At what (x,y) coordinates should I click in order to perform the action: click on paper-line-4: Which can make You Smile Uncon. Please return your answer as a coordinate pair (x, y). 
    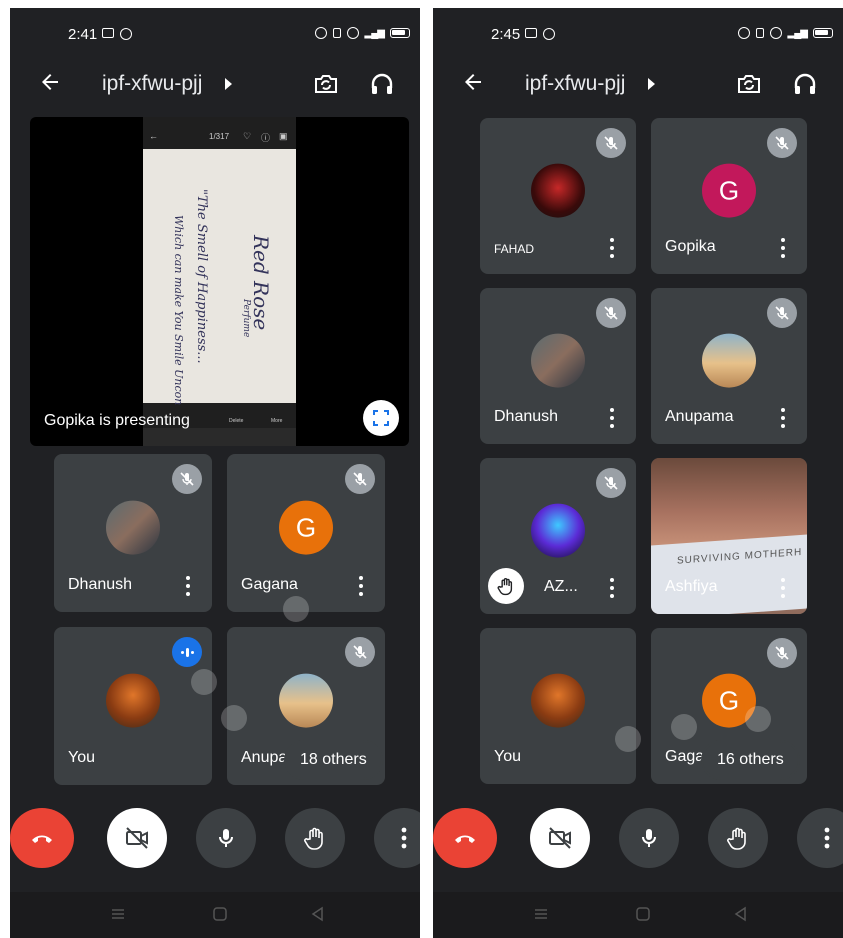
    Looking at the image, I should click on (178, 310).